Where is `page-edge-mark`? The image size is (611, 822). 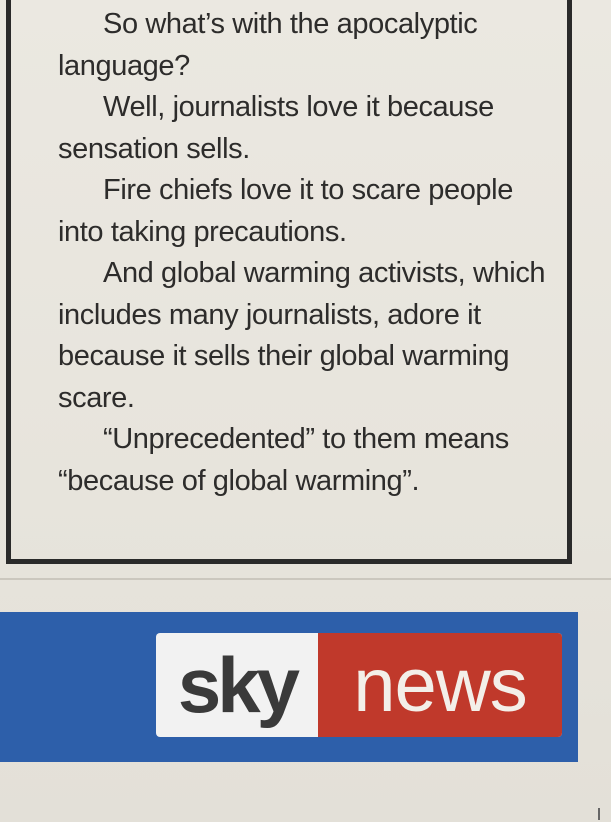 page-edge-mark is located at coordinates (599, 814).